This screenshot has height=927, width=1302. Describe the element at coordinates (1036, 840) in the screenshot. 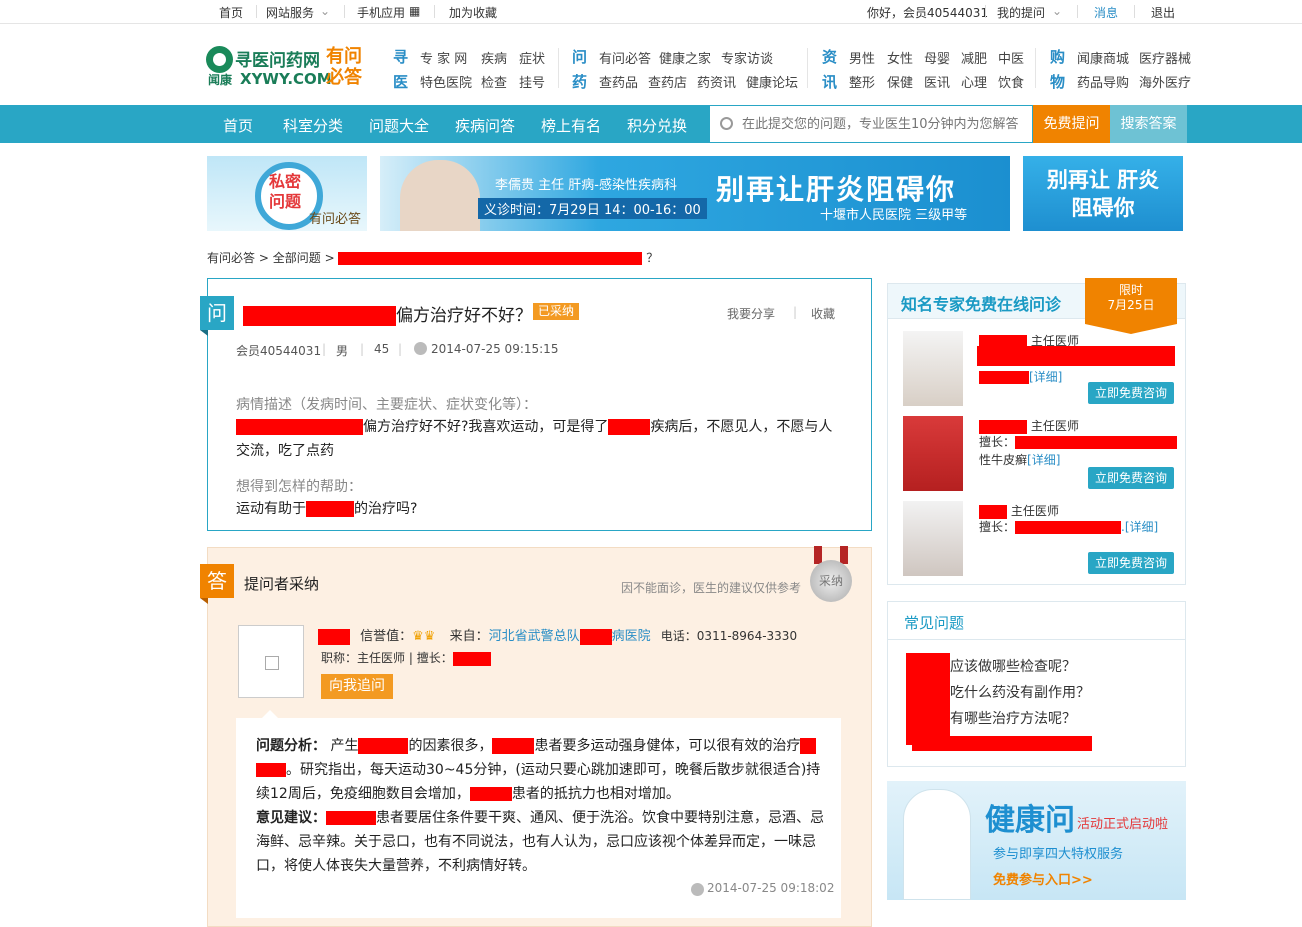

I see `health-ask-promo: 健康问 活动正式启动啦 参与即享四大特权服务 免费参与入口>>` at that location.